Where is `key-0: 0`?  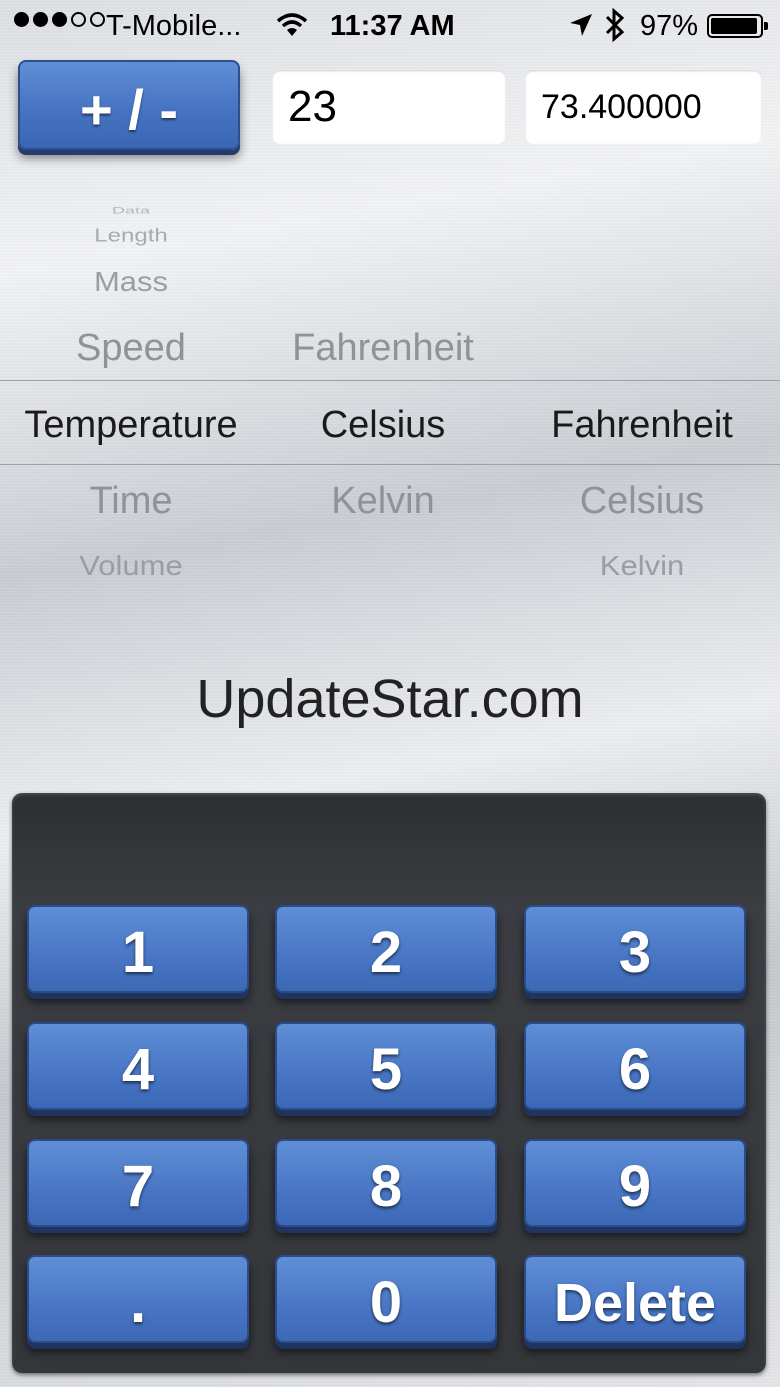 key-0: 0 is located at coordinates (386, 1299).